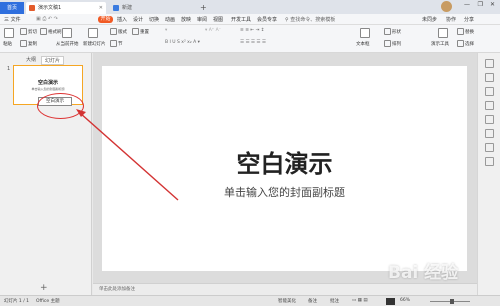  I want to click on paragraph-buttons: ≡ ≡ ⇤ ⇥ ↕, so click(252, 30).